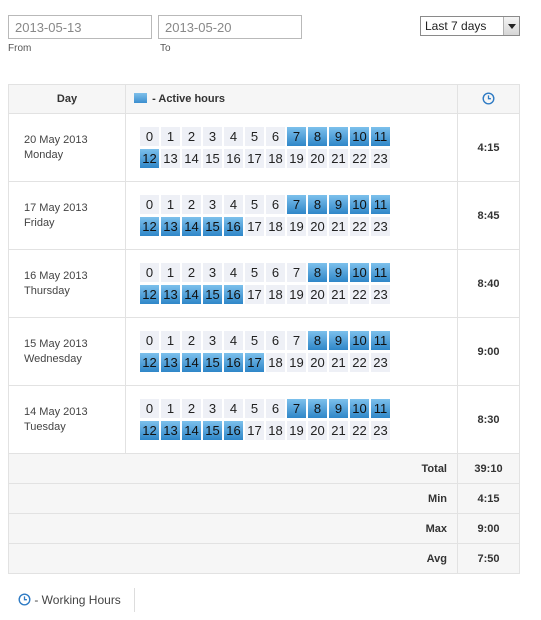  Describe the element at coordinates (39, 222) in the screenshot. I see `day-weekday: Friday` at that location.